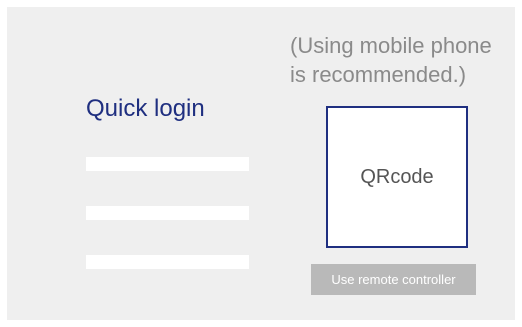 Image resolution: width=522 pixels, height=327 pixels. Describe the element at coordinates (145, 108) in the screenshot. I see `page-title: Quick login` at that location.